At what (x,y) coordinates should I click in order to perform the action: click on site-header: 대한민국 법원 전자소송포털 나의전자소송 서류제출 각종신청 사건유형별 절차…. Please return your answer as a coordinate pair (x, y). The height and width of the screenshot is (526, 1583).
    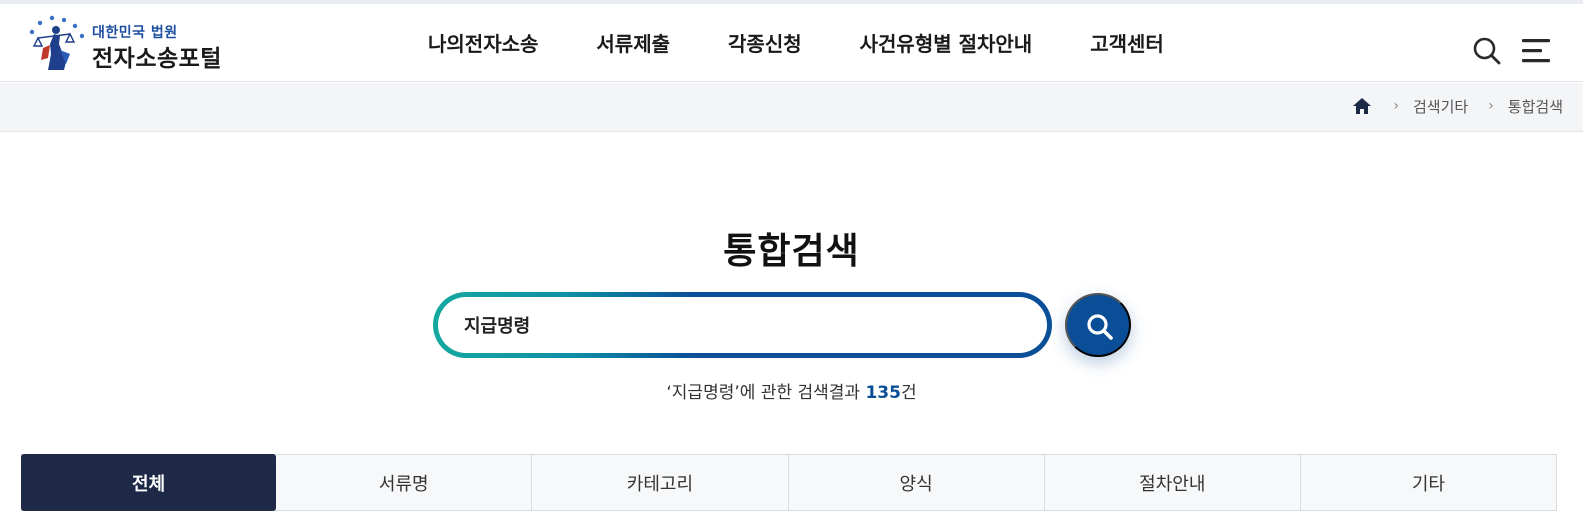
    Looking at the image, I should click on (791, 43).